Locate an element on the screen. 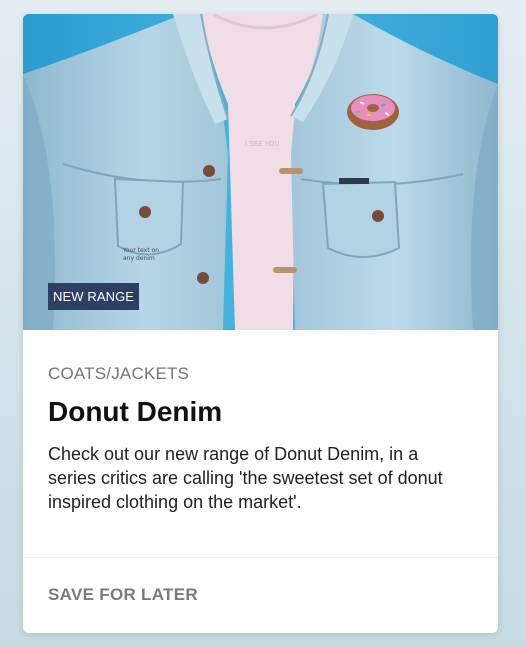 This screenshot has height=647, width=526. new-range-badge: NEW RANGE is located at coordinates (94, 296).